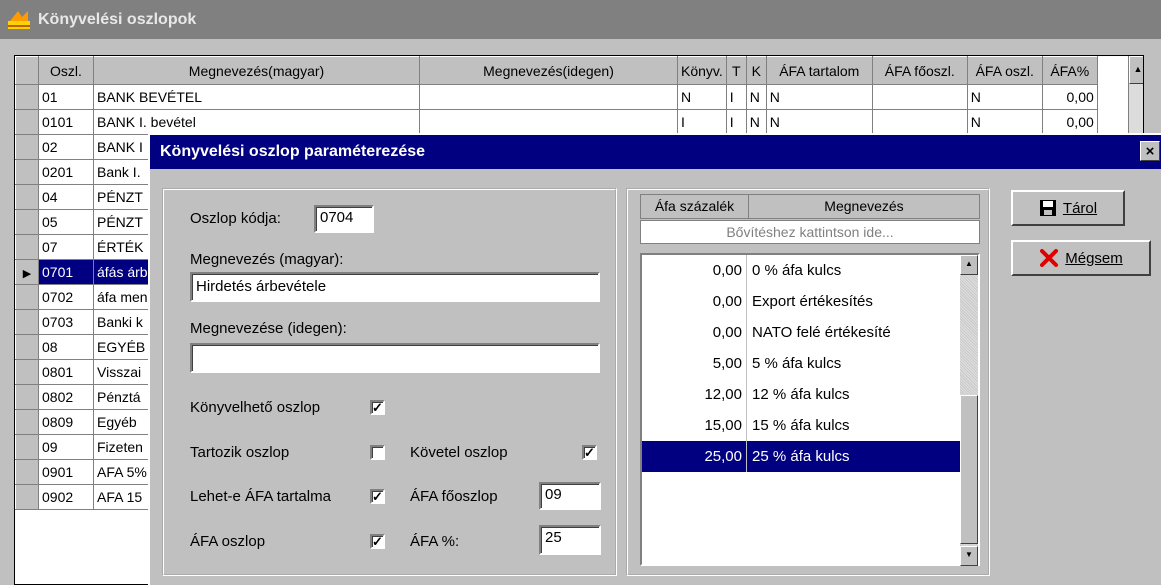 This screenshot has height=585, width=1161. What do you see at coordinates (395, 358) in the screenshot?
I see `megnevezes-idegen-input` at bounding box center [395, 358].